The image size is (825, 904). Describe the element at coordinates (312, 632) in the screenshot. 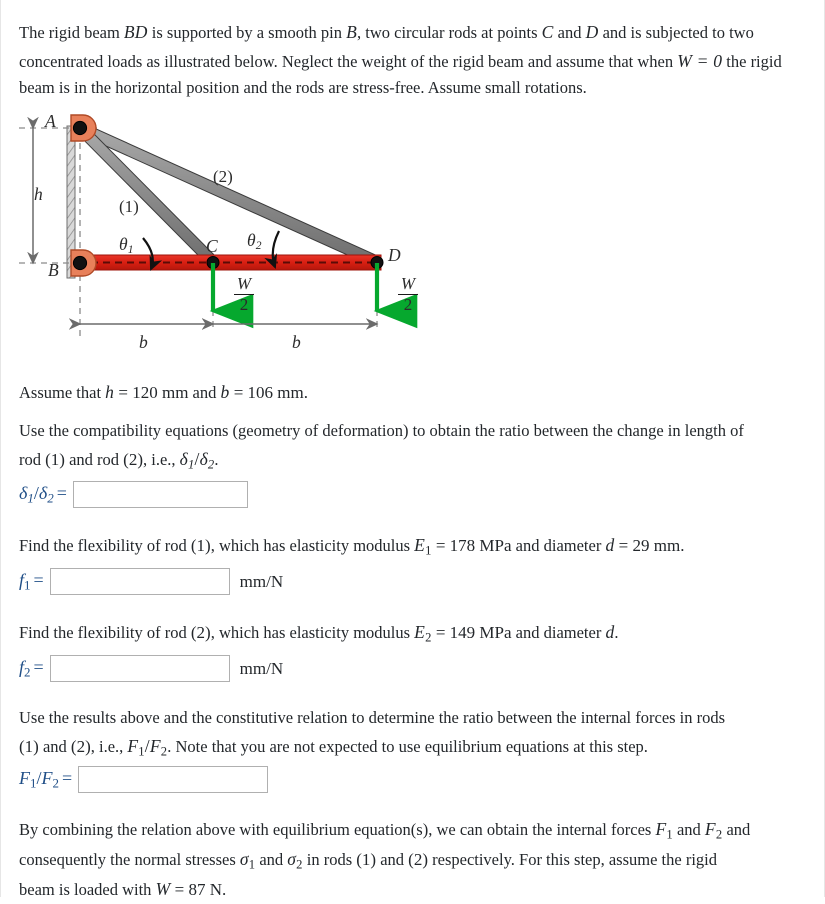

I see `q3-text-b: , which has elasticity modulus` at that location.